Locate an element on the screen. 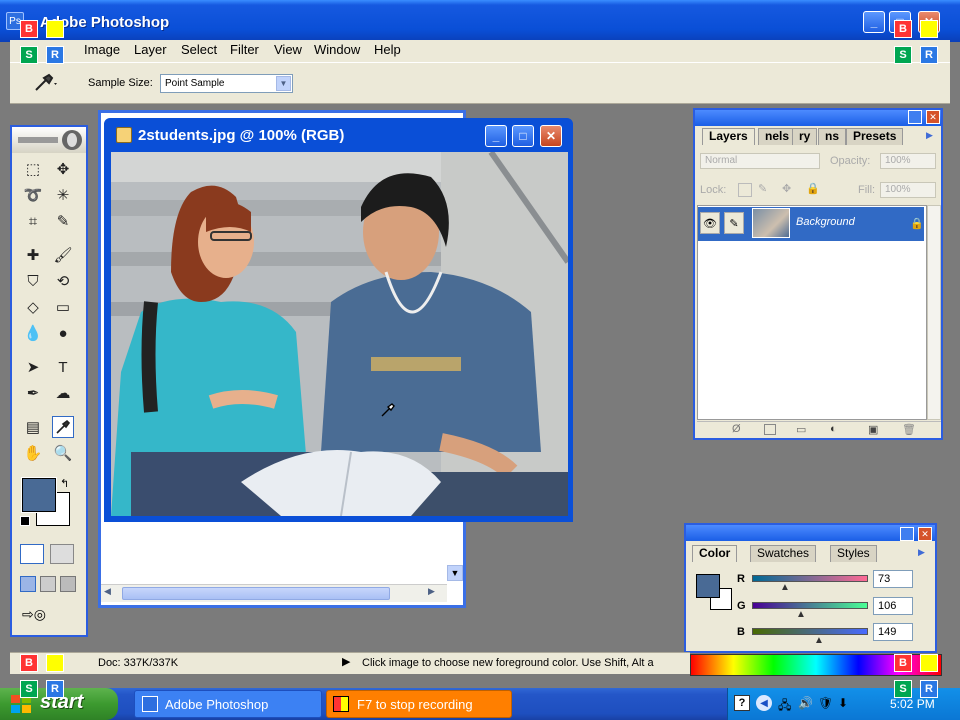 The height and width of the screenshot is (720, 960). network-tray-icon: 🖧 is located at coordinates (784, 706).